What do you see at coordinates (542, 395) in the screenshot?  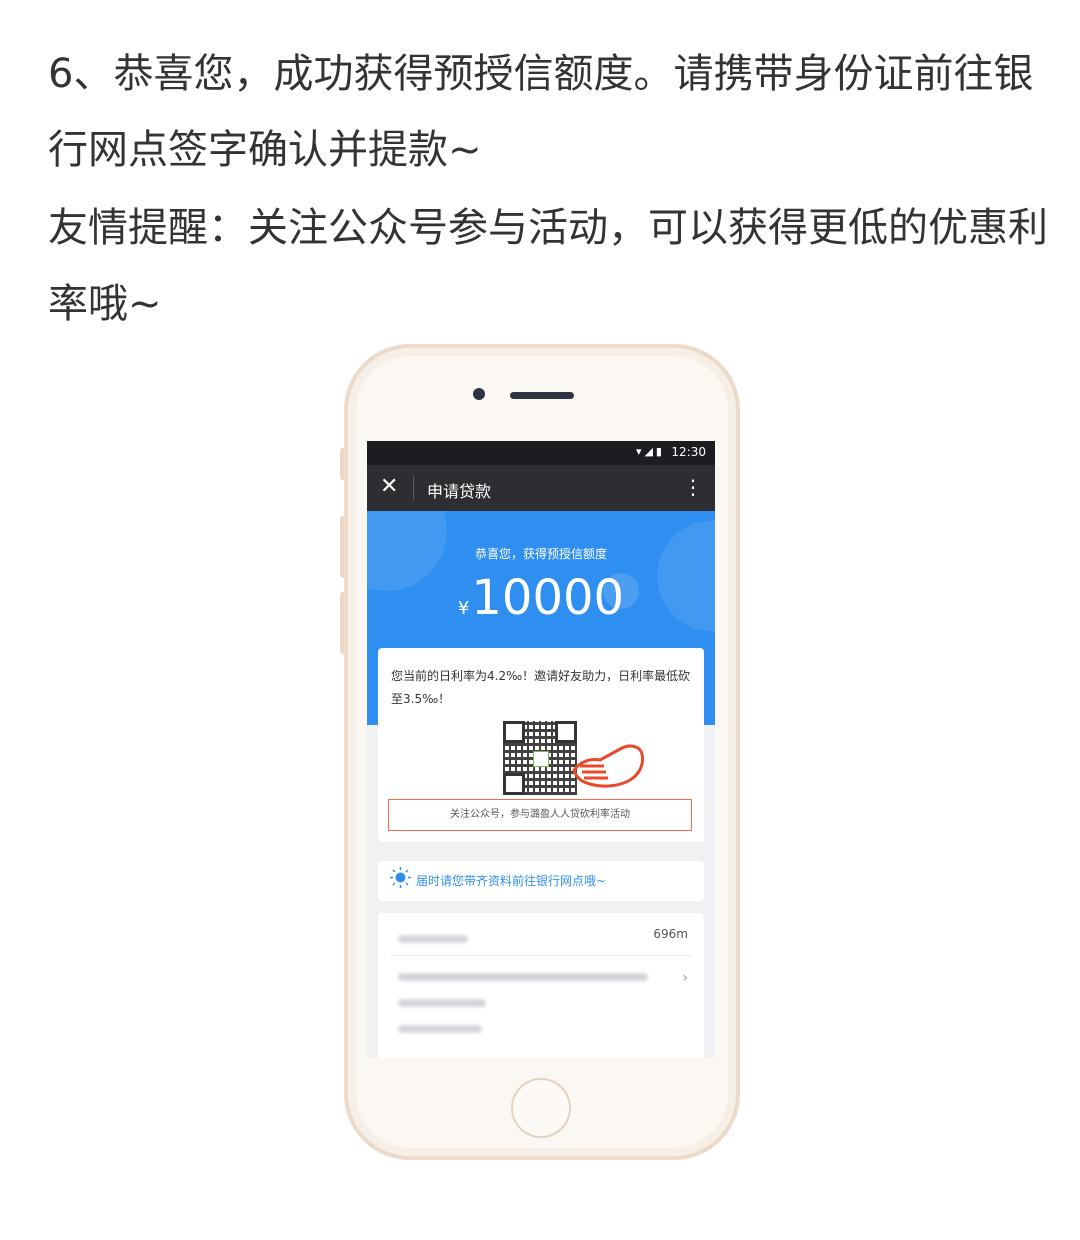 I see `phone-speaker` at bounding box center [542, 395].